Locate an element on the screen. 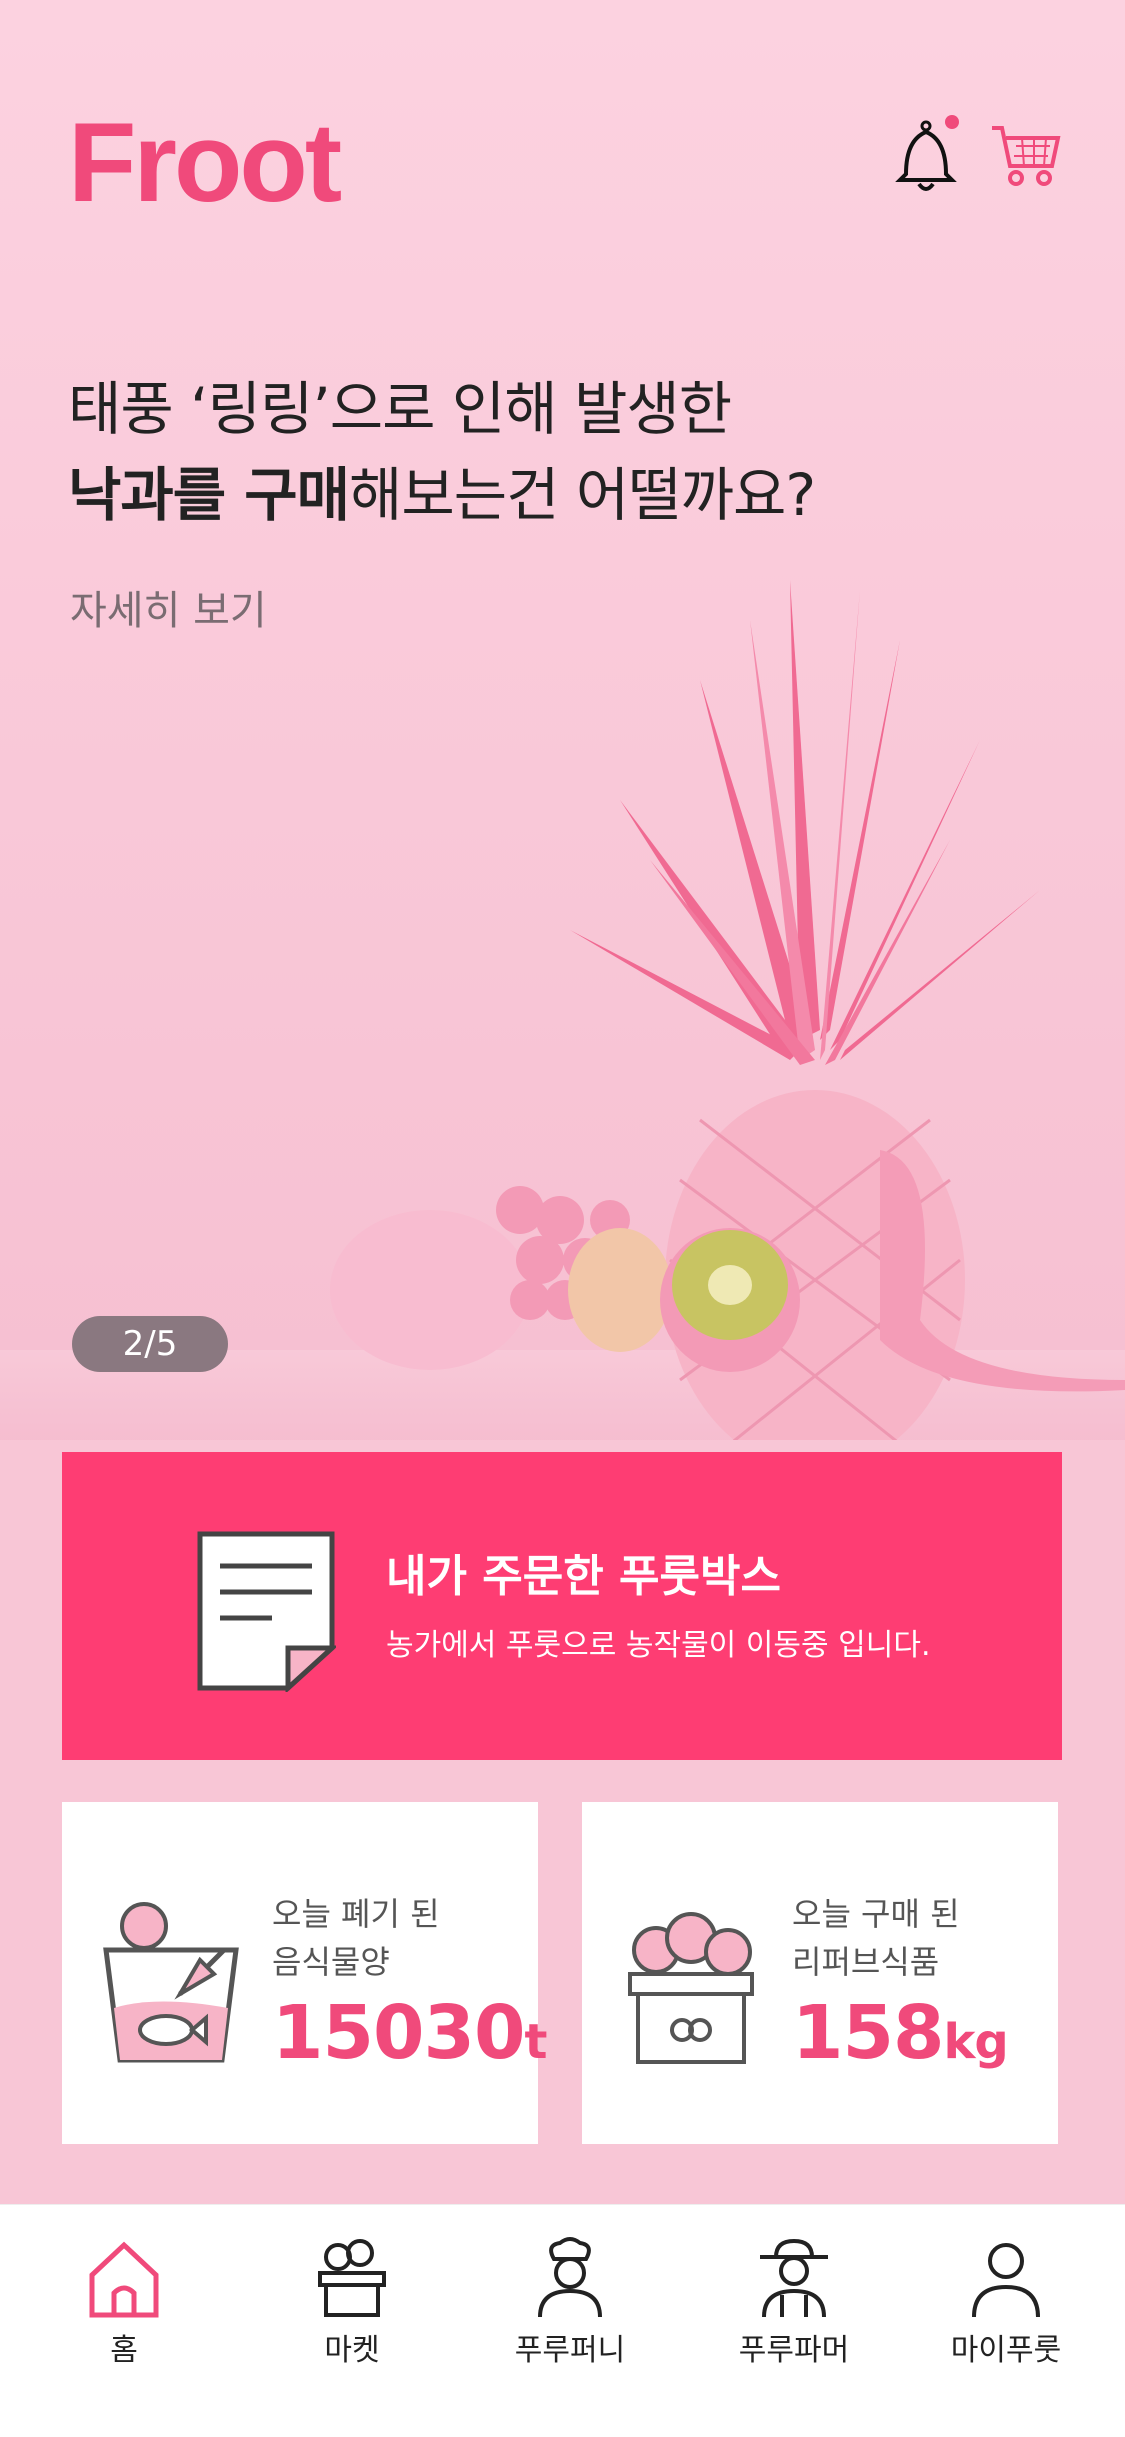 This screenshot has width=1125, height=2437. stat-card-refurb-food: 오늘 구매 된 리퍼브식품 158kg is located at coordinates (820, 1973).